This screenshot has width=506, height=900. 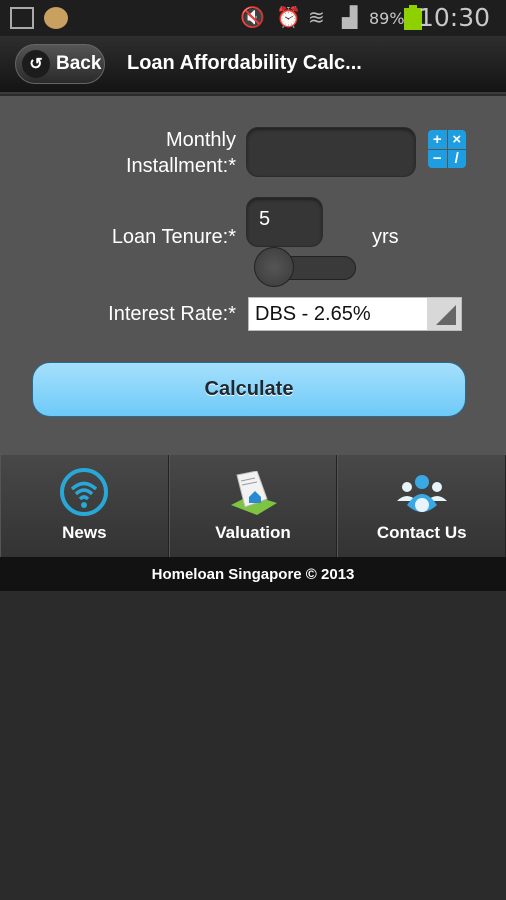 I want to click on news-wifi-icon, so click(x=84, y=492).